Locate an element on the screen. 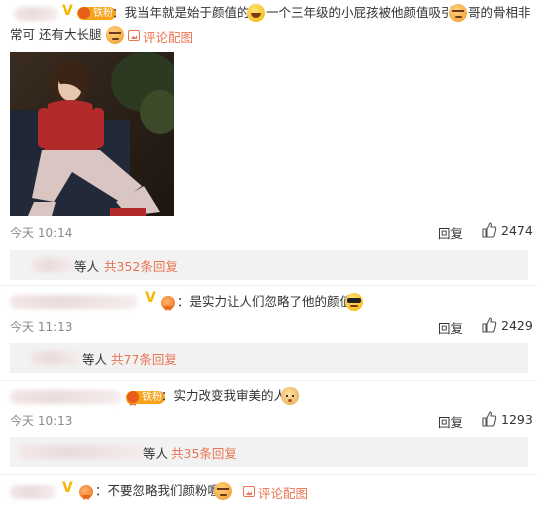 The image size is (537, 507). comment-time: 今天 10:14 is located at coordinates (41, 233).